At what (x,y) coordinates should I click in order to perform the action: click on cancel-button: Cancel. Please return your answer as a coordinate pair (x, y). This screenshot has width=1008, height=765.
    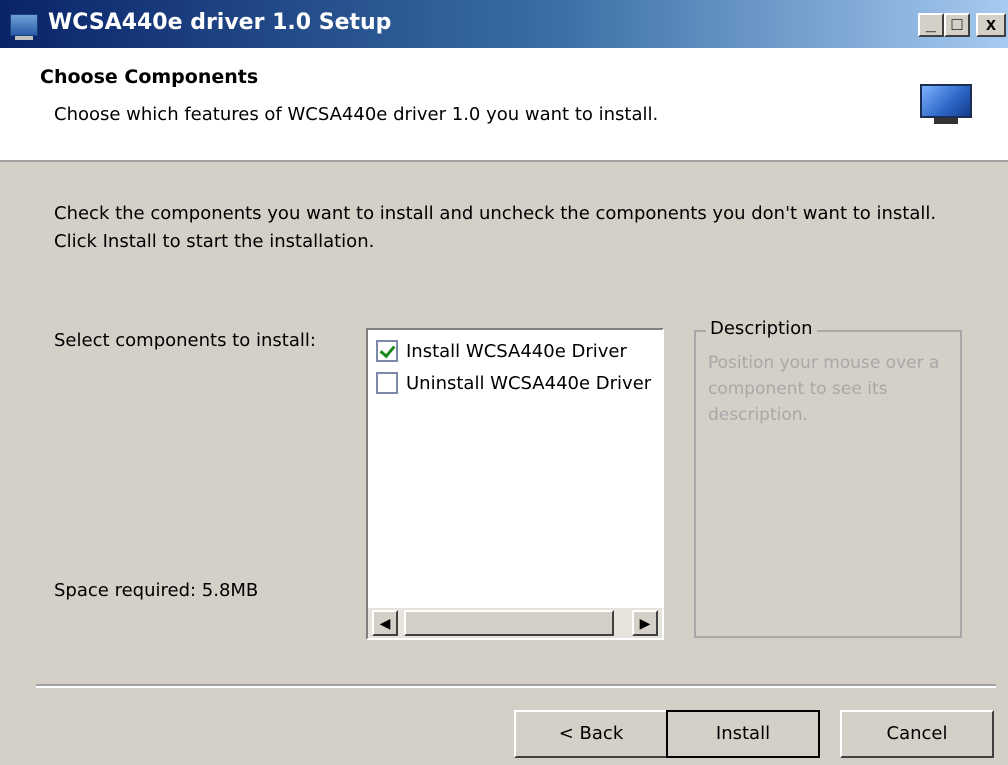
    Looking at the image, I should click on (917, 734).